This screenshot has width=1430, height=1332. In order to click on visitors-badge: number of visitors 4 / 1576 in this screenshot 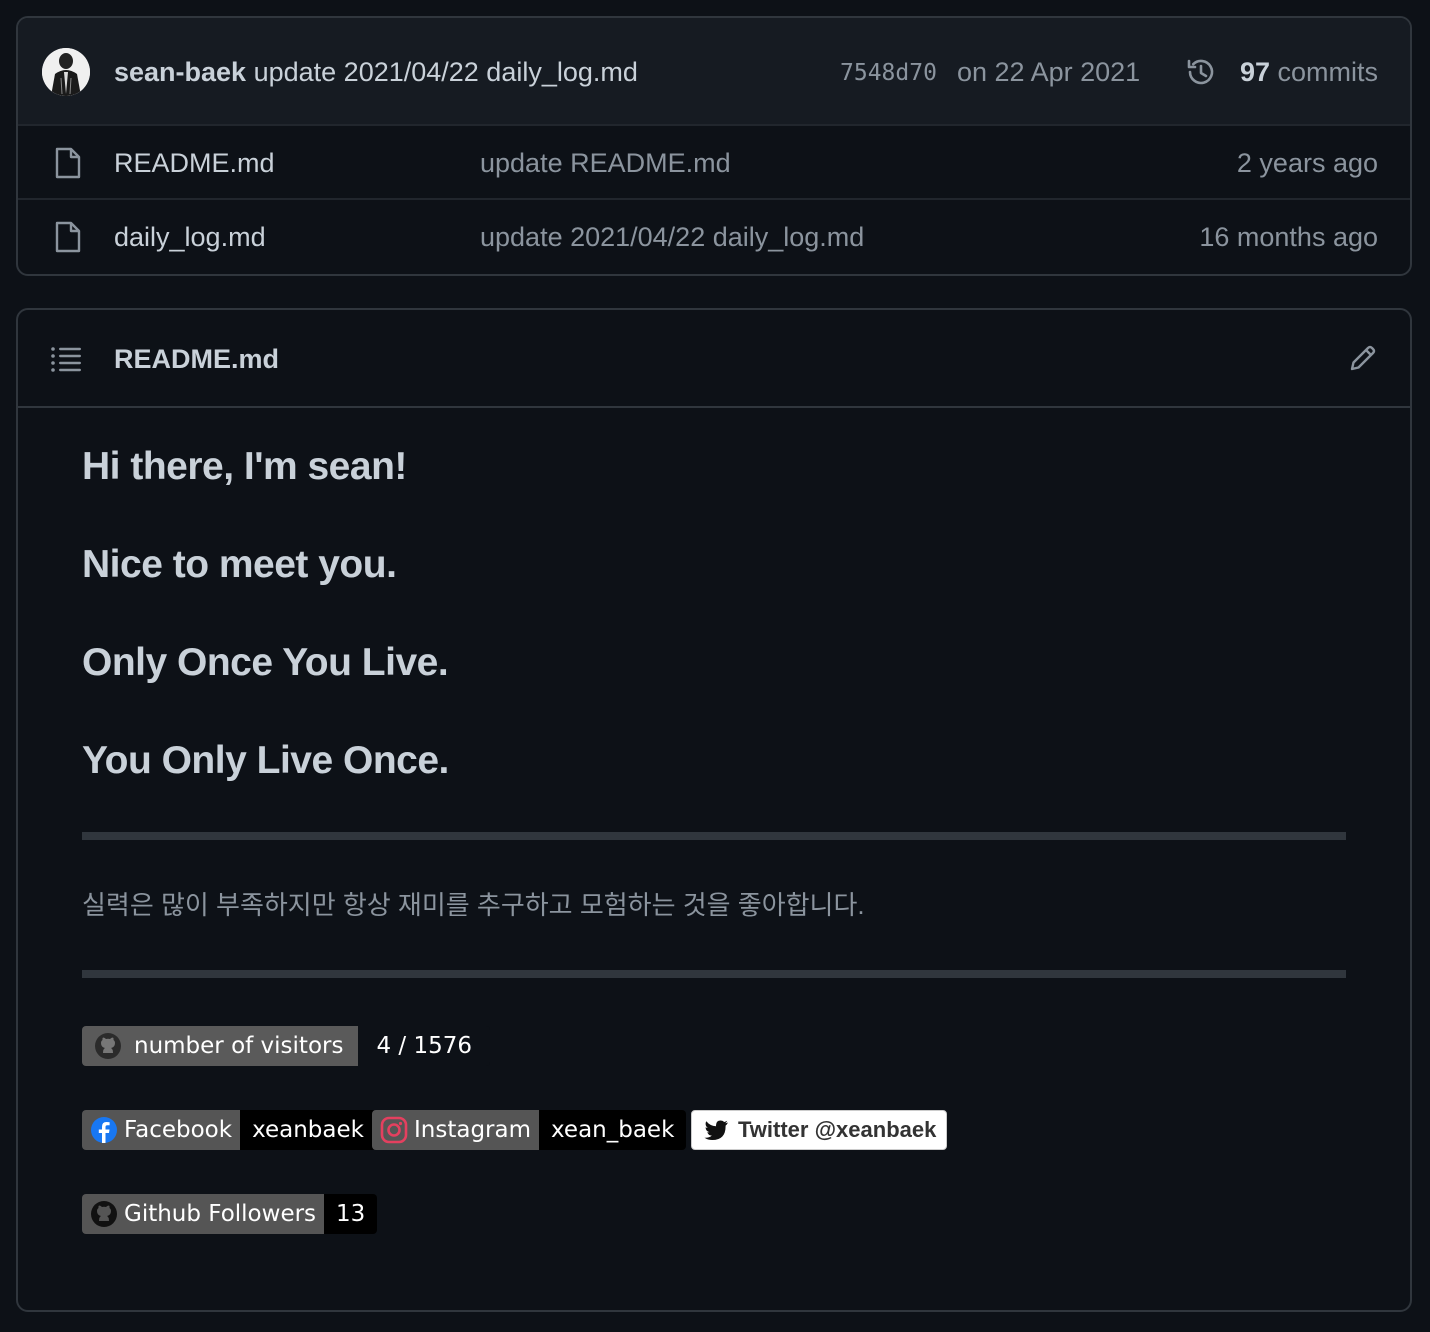, I will do `click(286, 1046)`.